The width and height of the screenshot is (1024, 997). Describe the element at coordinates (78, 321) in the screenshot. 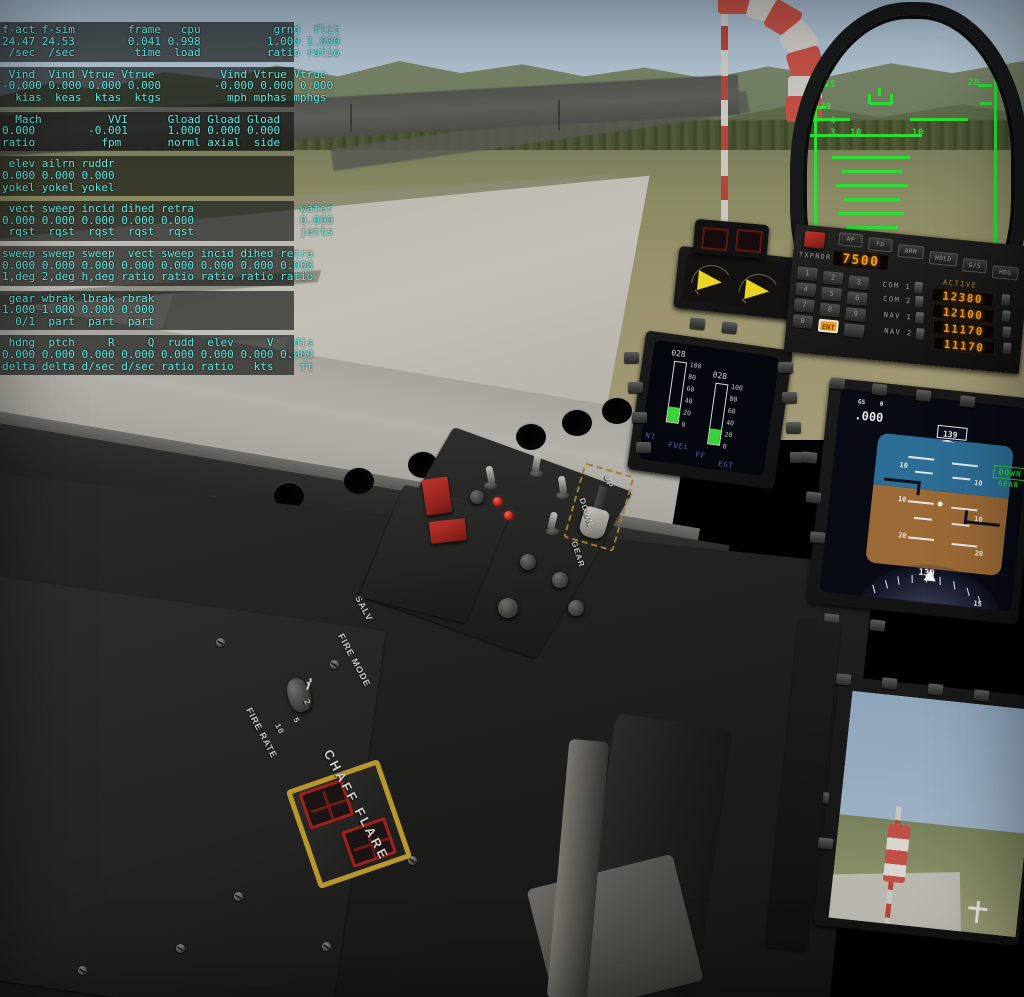

I see `dataref-row: 0/1 part part part` at that location.